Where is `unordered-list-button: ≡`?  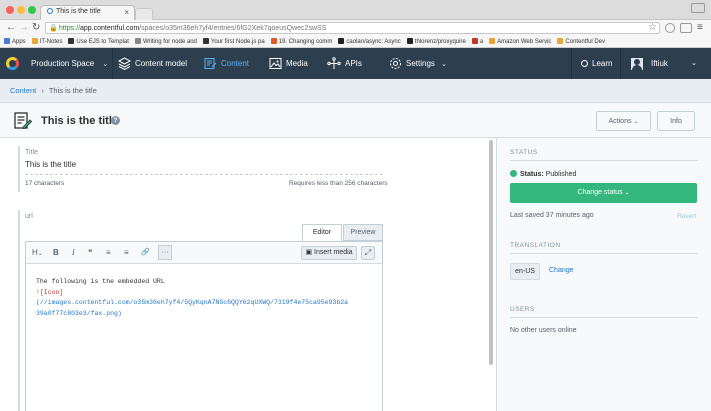
unordered-list-button: ≡ is located at coordinates (108, 253).